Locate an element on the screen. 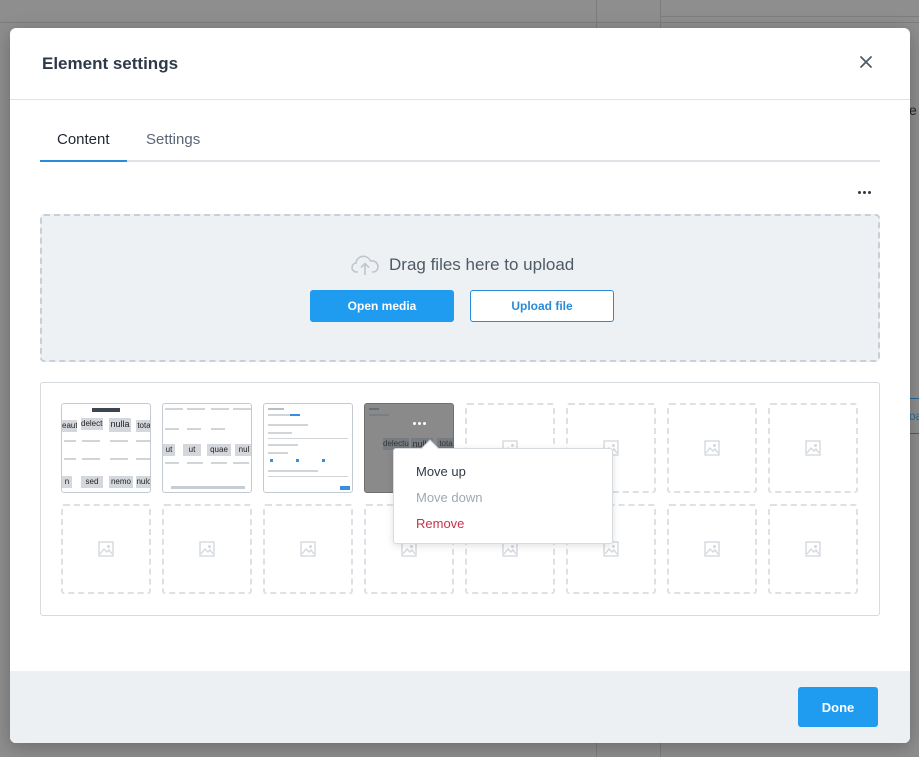  gallery-thumbnail: ut ut quae nul is located at coordinates (207, 448).